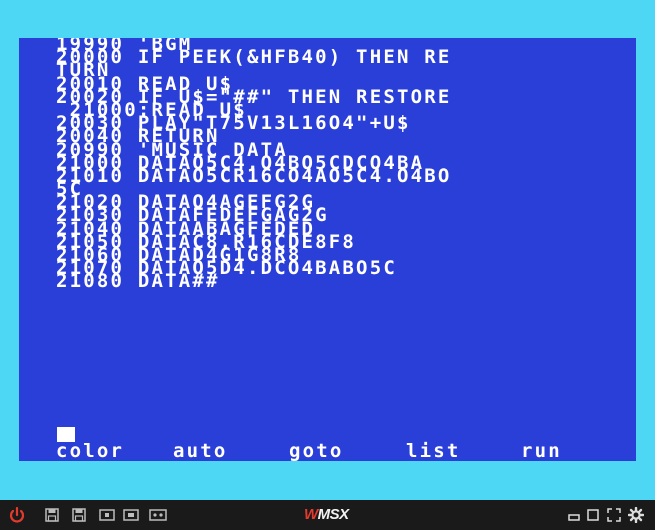 The image size is (655, 530). I want to click on fkey-label-f3: goto, so click(316, 450).